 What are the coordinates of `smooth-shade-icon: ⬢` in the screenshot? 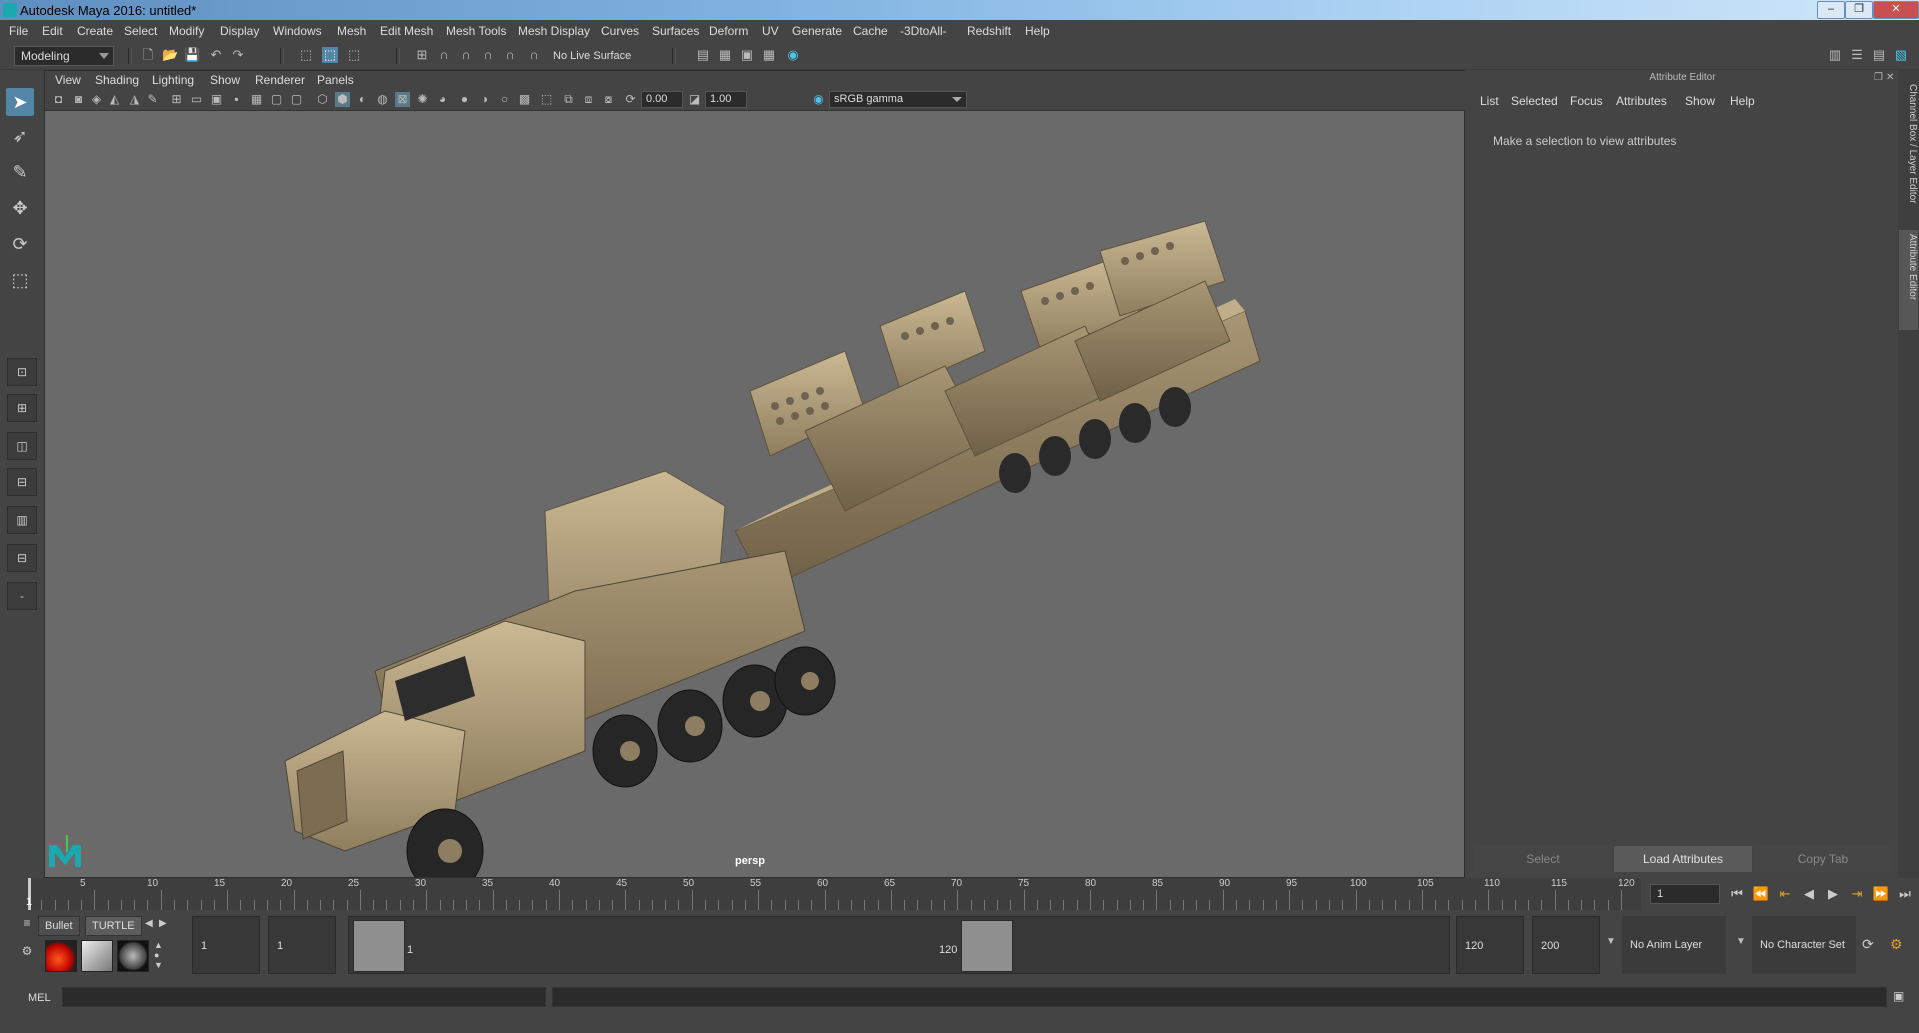 It's located at (342, 99).